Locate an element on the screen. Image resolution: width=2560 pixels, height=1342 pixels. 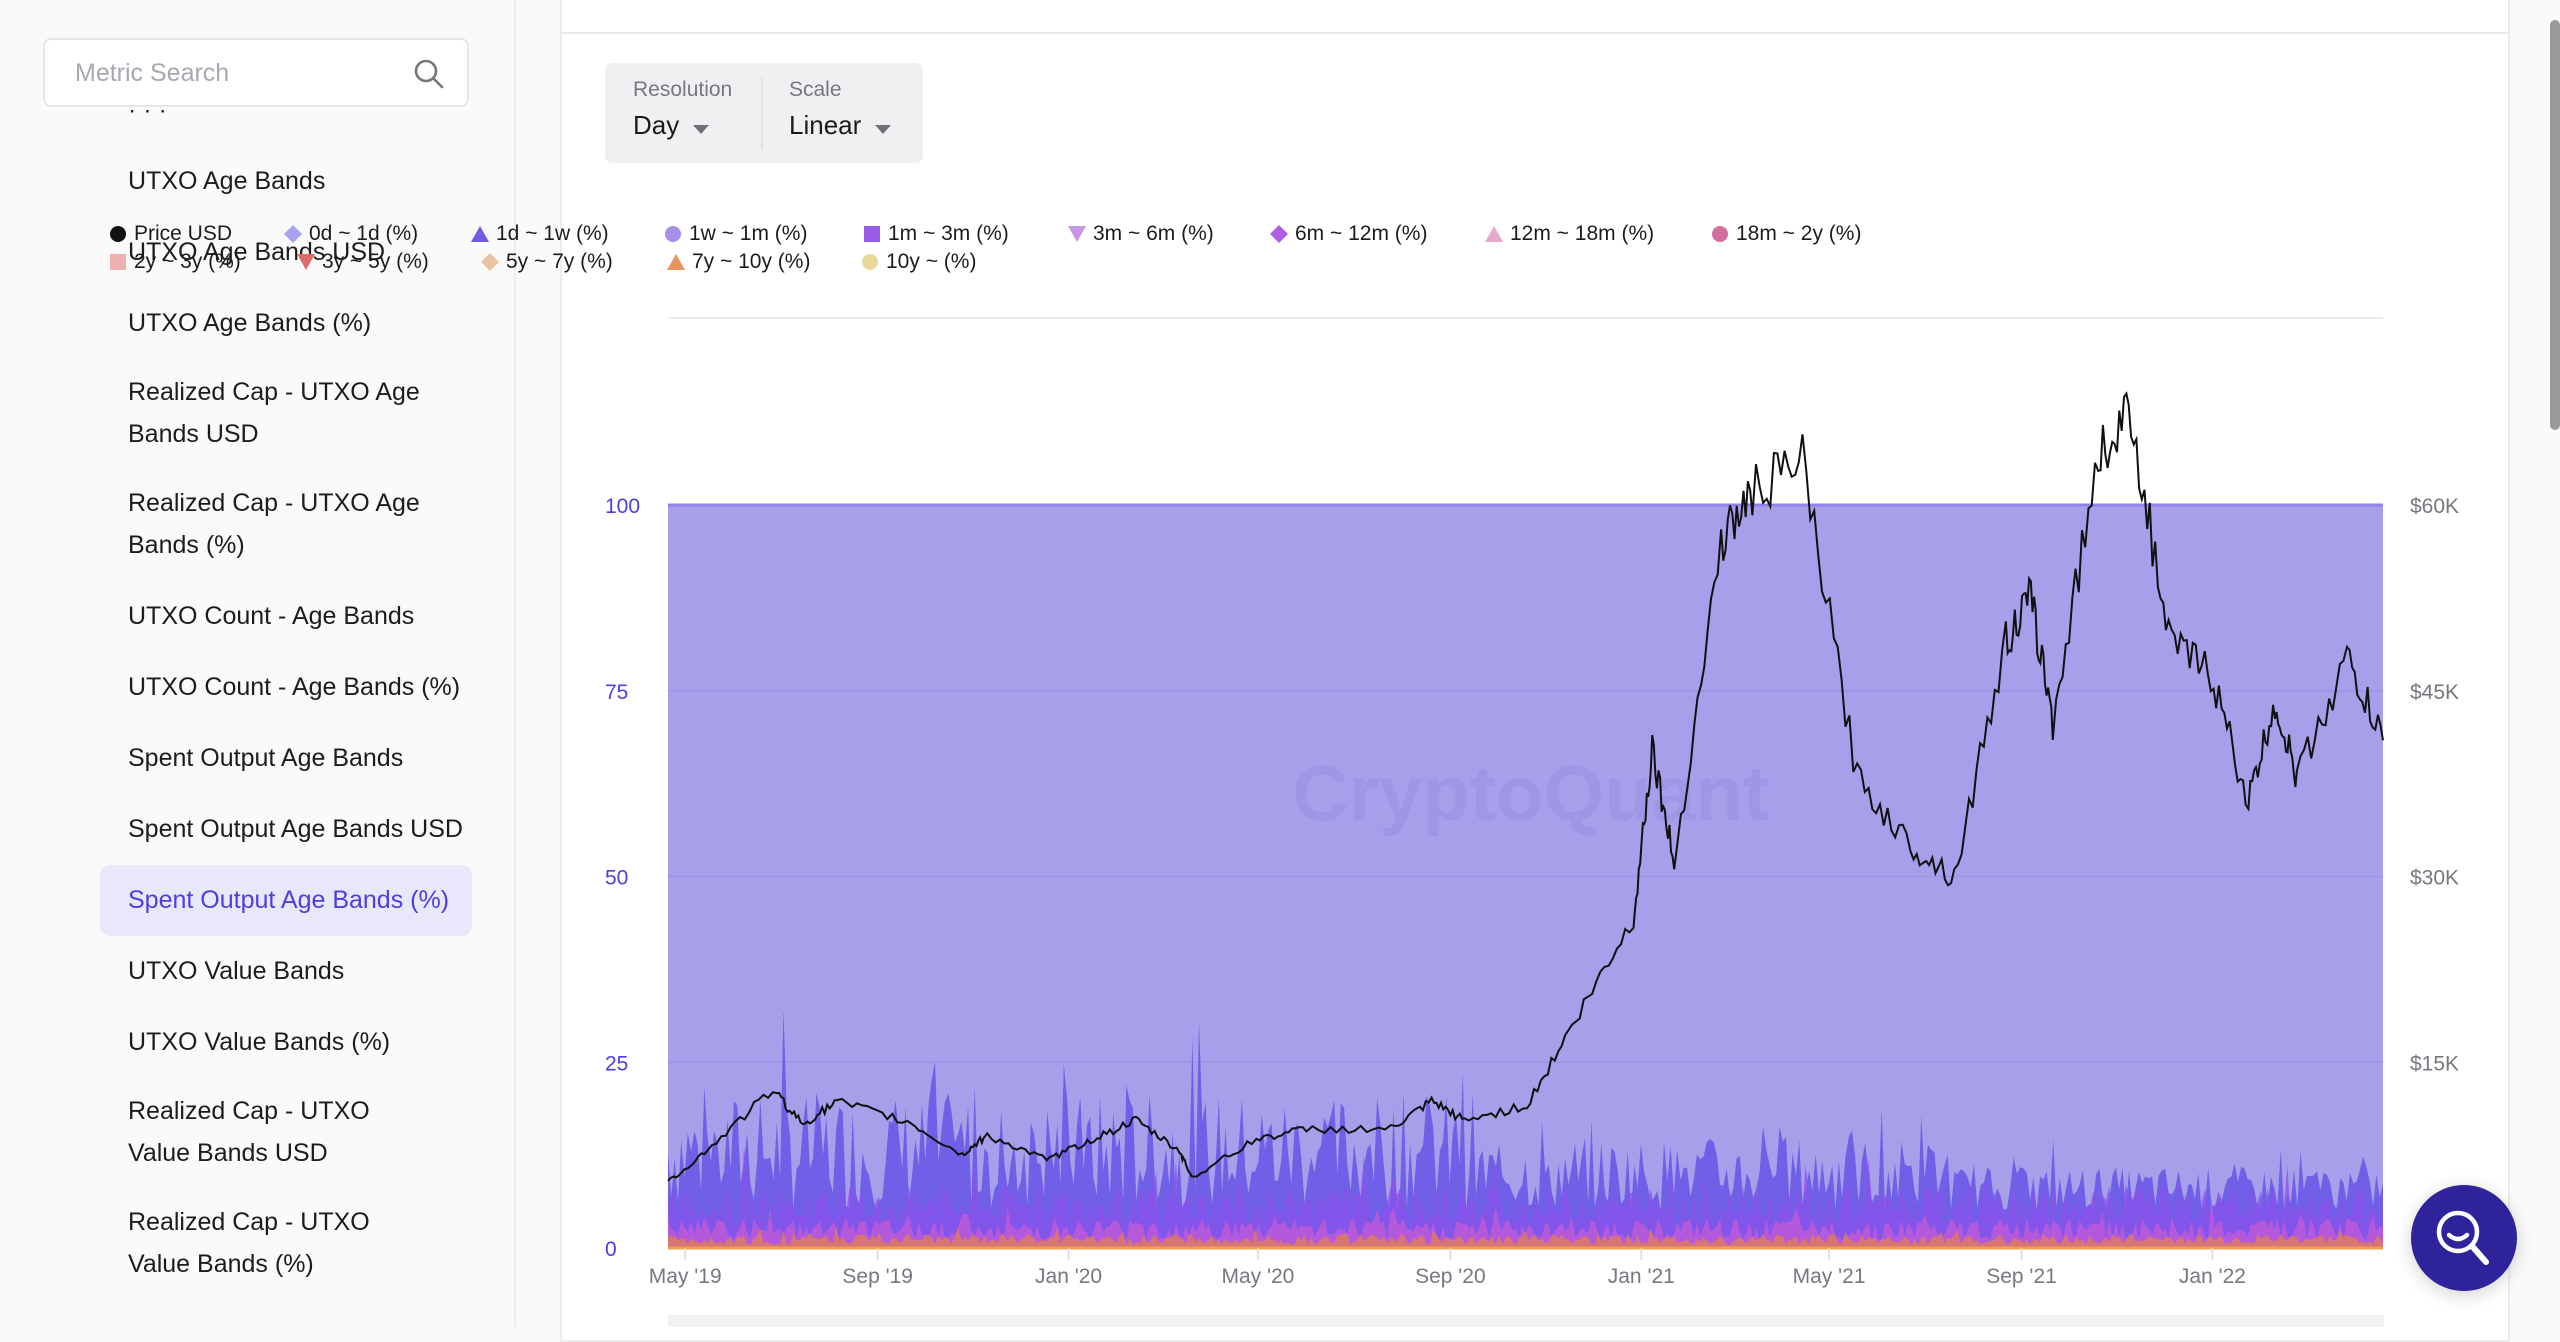
y-left-tick-label: 100 is located at coordinates (622, 506).